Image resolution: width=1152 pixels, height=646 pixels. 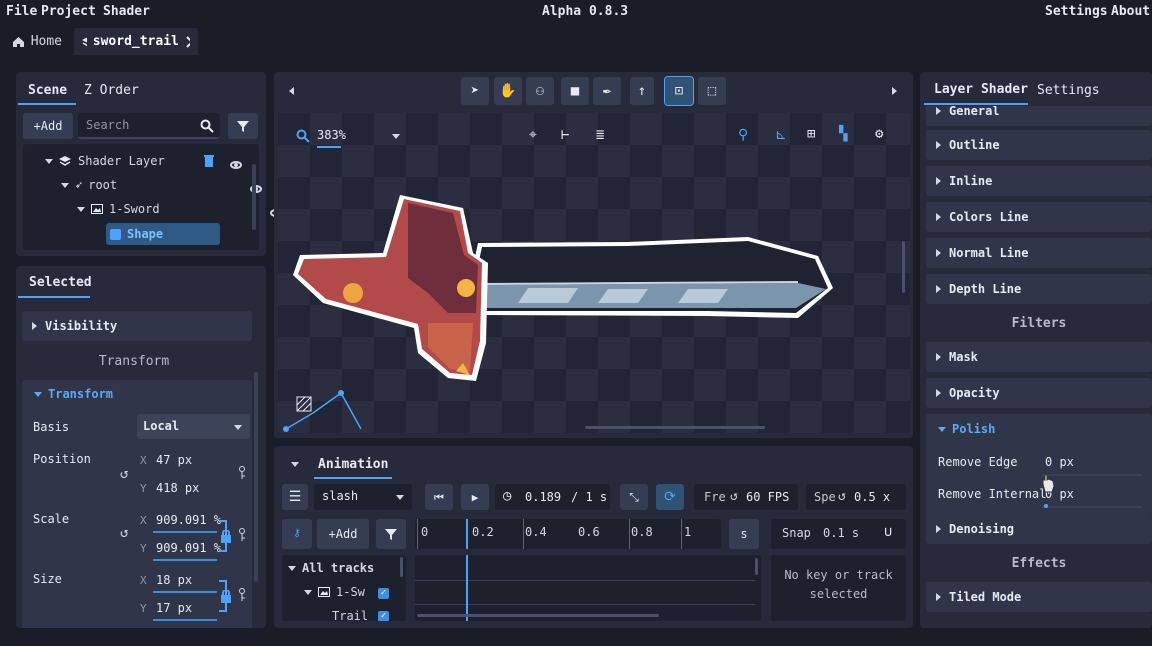 What do you see at coordinates (565, 135) in the screenshot?
I see `align-left-icon: ⊢` at bounding box center [565, 135].